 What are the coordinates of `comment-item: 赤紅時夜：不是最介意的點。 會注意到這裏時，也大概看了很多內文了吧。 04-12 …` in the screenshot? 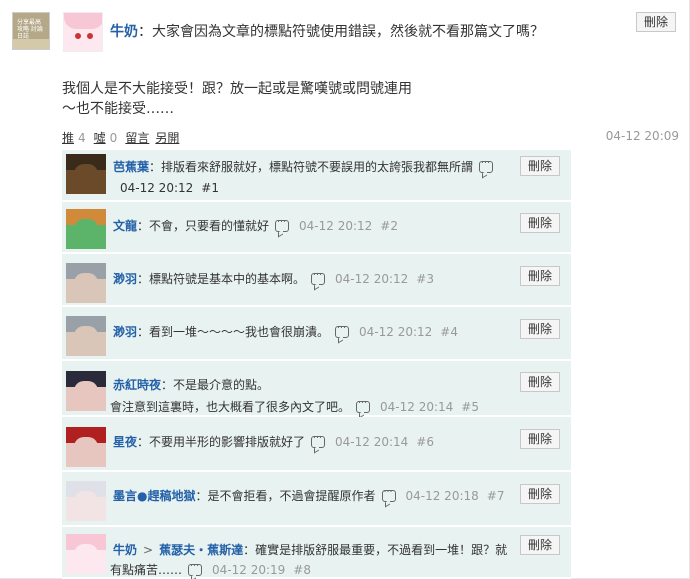 It's located at (316, 389).